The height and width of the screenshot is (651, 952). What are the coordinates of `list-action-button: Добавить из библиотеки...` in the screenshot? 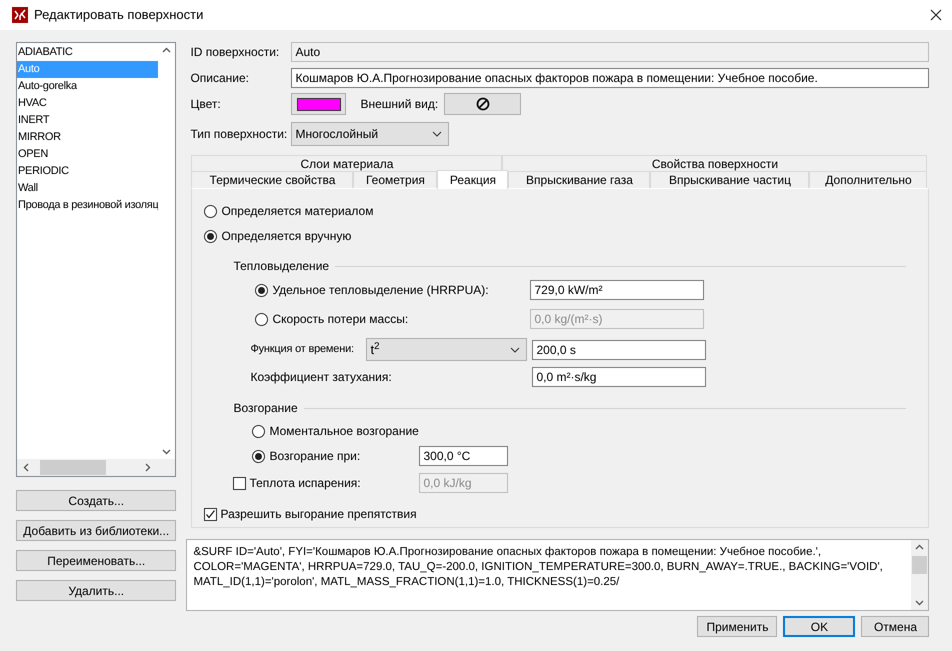 It's located at (96, 530).